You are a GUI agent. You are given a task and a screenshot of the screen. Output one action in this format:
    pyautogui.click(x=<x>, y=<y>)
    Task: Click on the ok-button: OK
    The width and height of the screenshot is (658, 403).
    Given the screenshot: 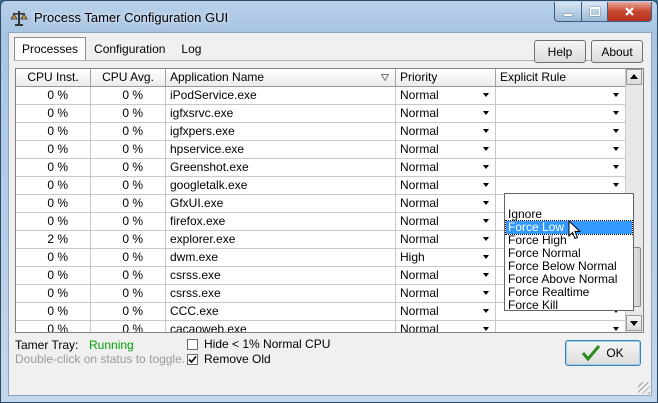 What is the action you would take?
    pyautogui.click(x=603, y=353)
    